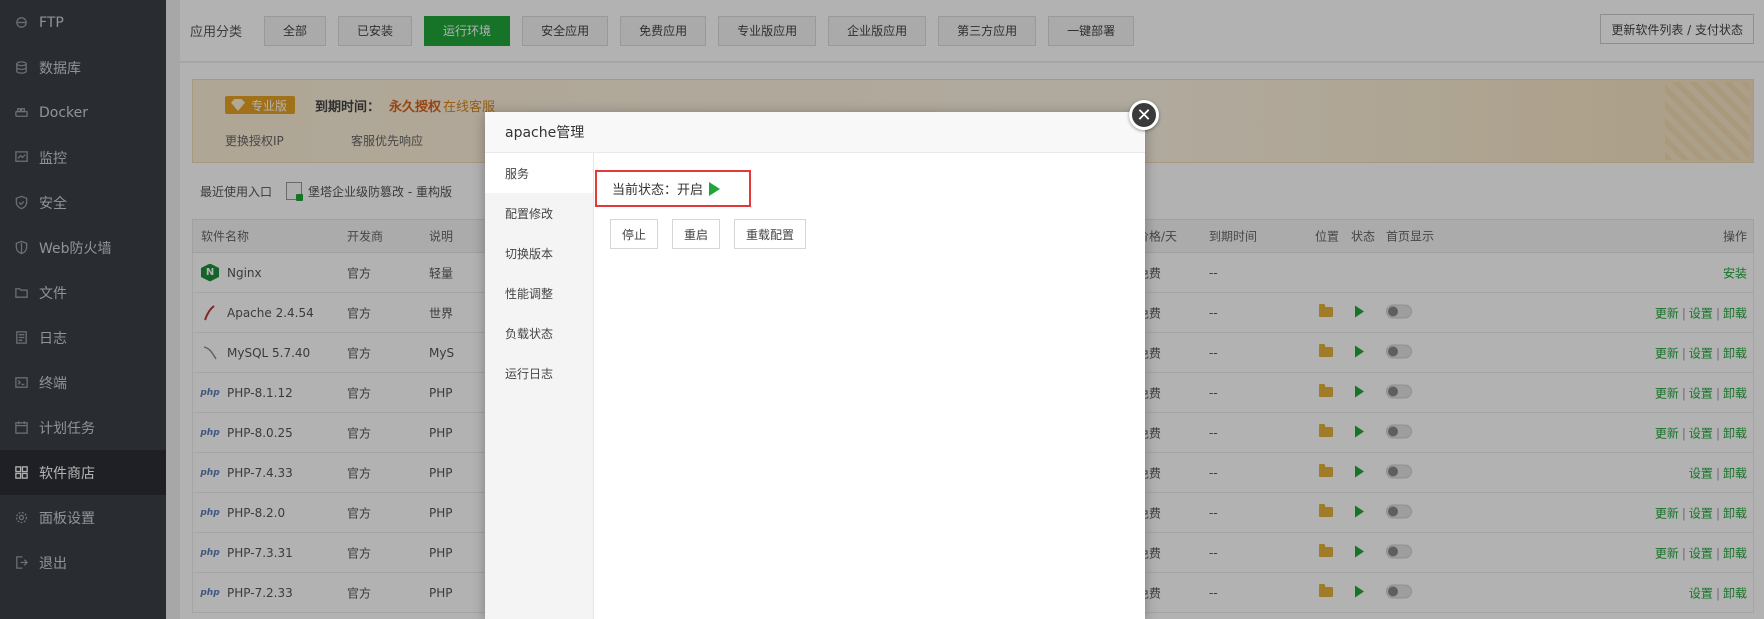 This screenshot has width=1764, height=619. I want to click on dialog-nav-list: 服务 配置修改 切换版本 性能调整 负载状态 运行日志, so click(539, 273).